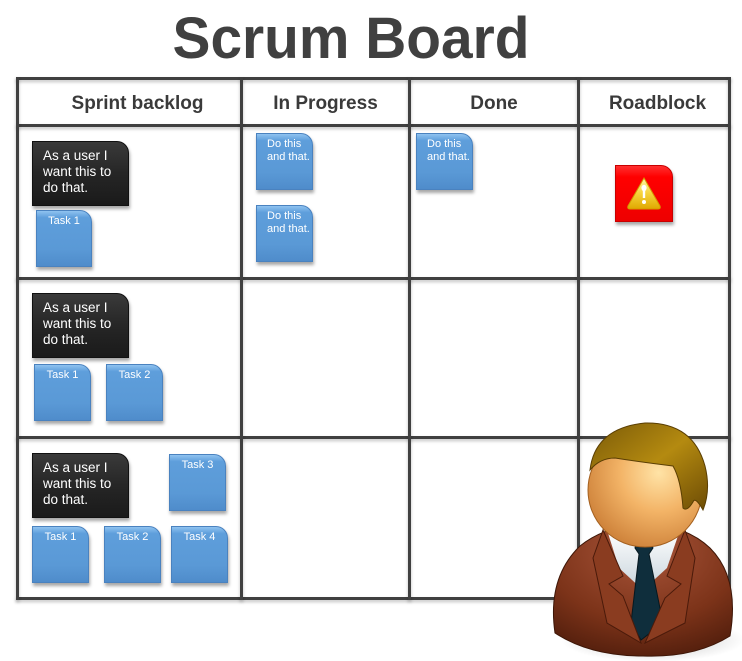 The image size is (742, 661). I want to click on column-header-sprint-backlog: Sprint backlog, so click(137, 103).